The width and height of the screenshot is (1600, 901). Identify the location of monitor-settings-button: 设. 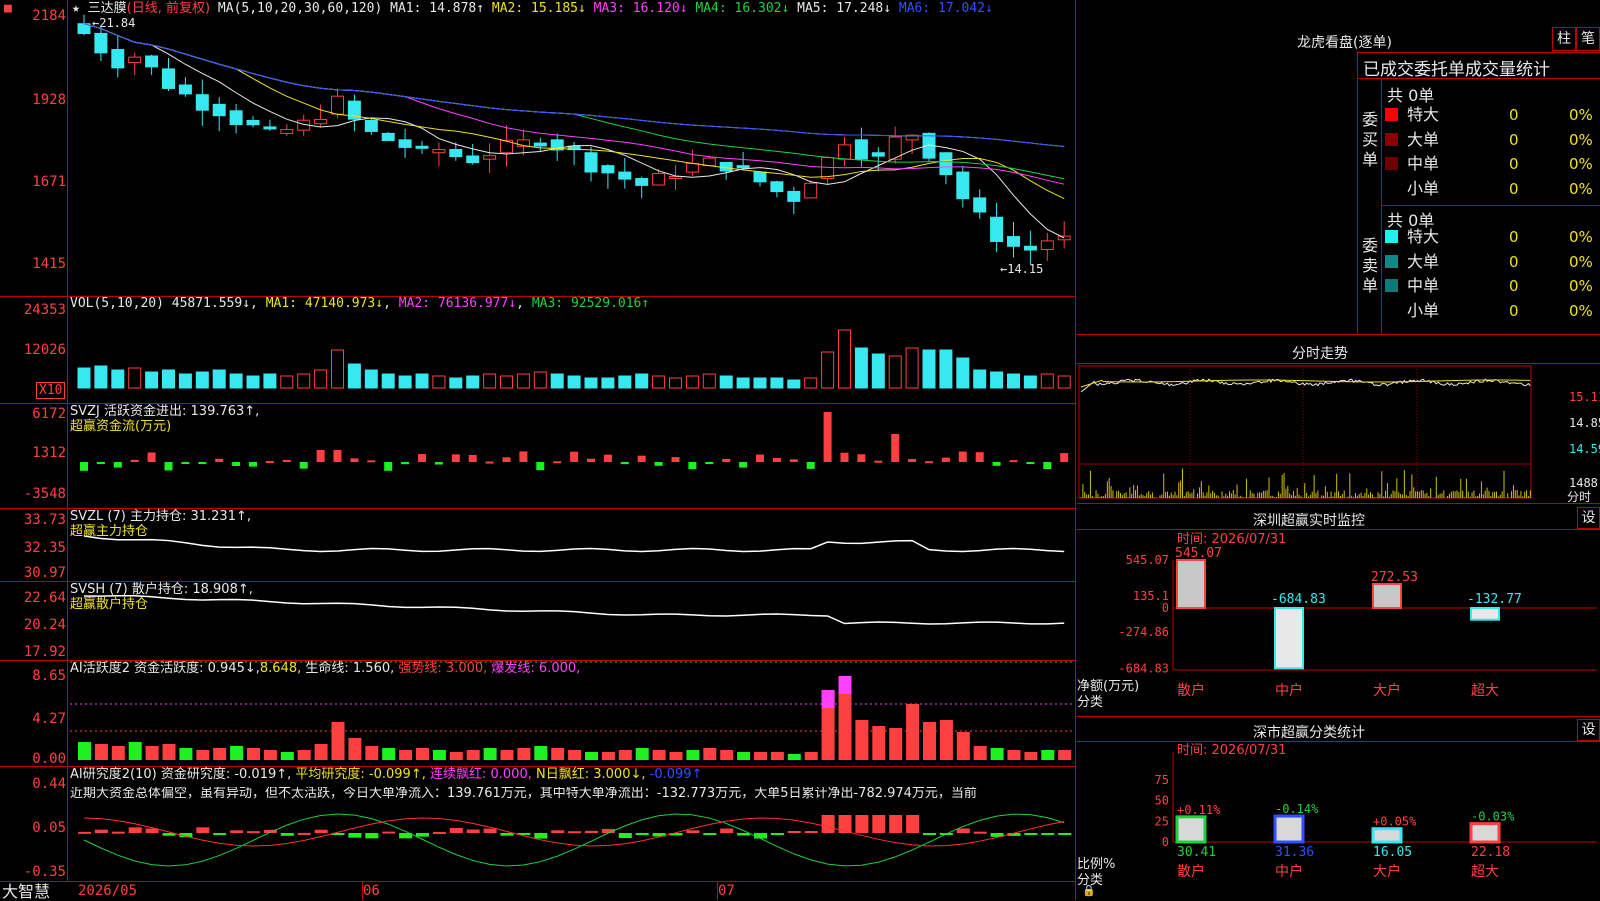
(1588, 518).